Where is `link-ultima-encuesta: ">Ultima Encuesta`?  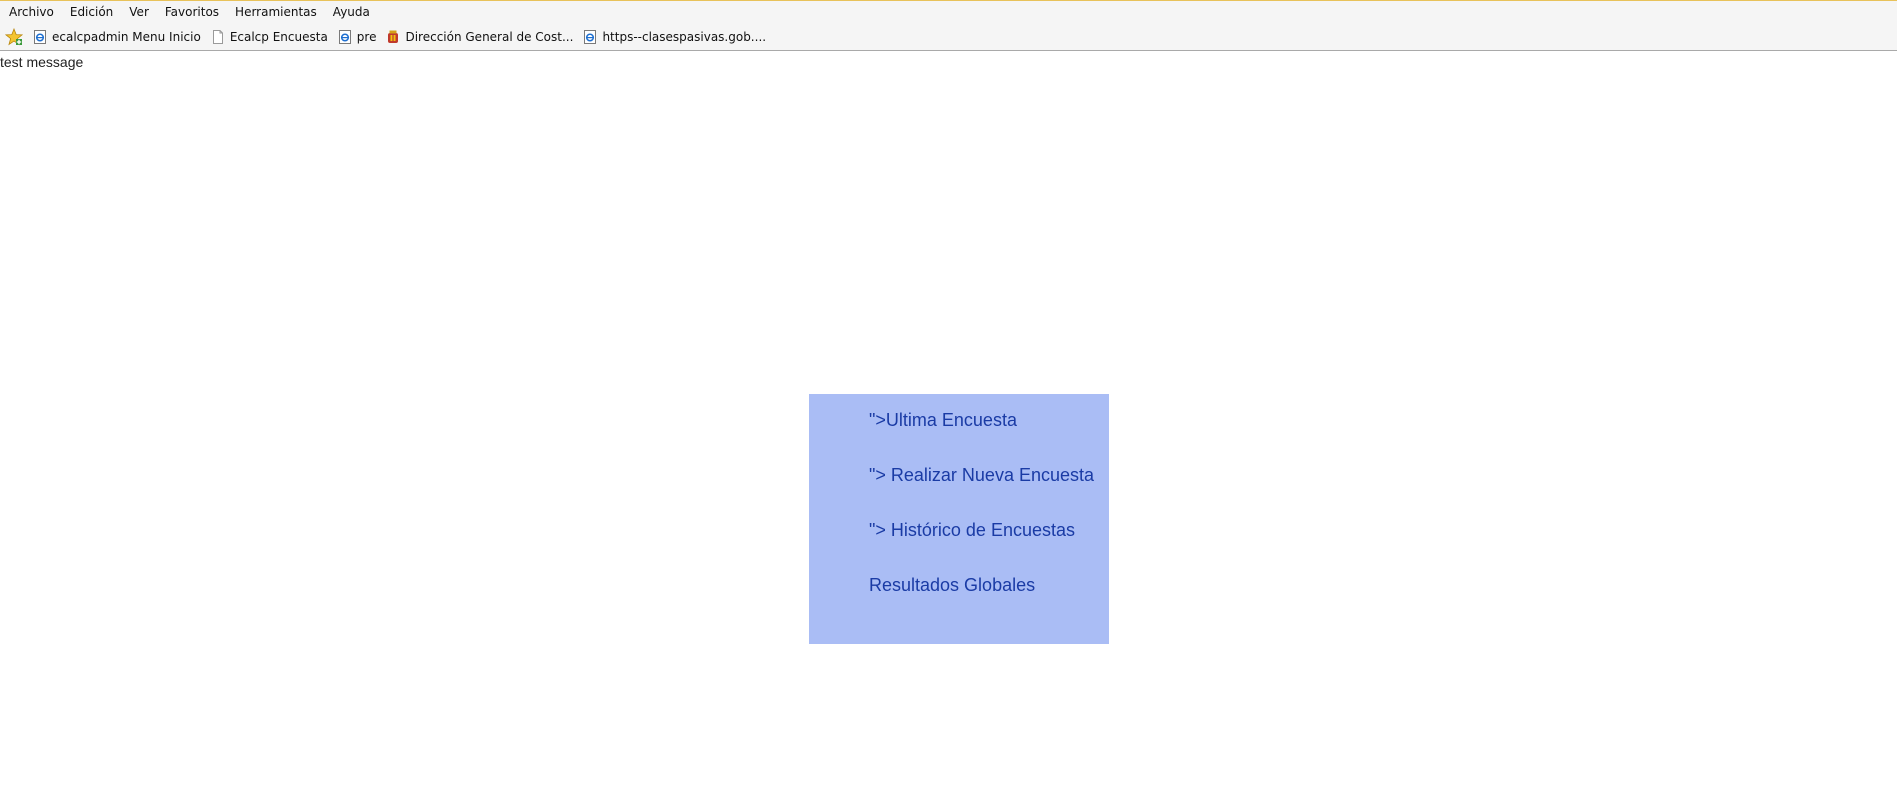
link-ultima-encuesta: ">Ultima Encuesta is located at coordinates (943, 420).